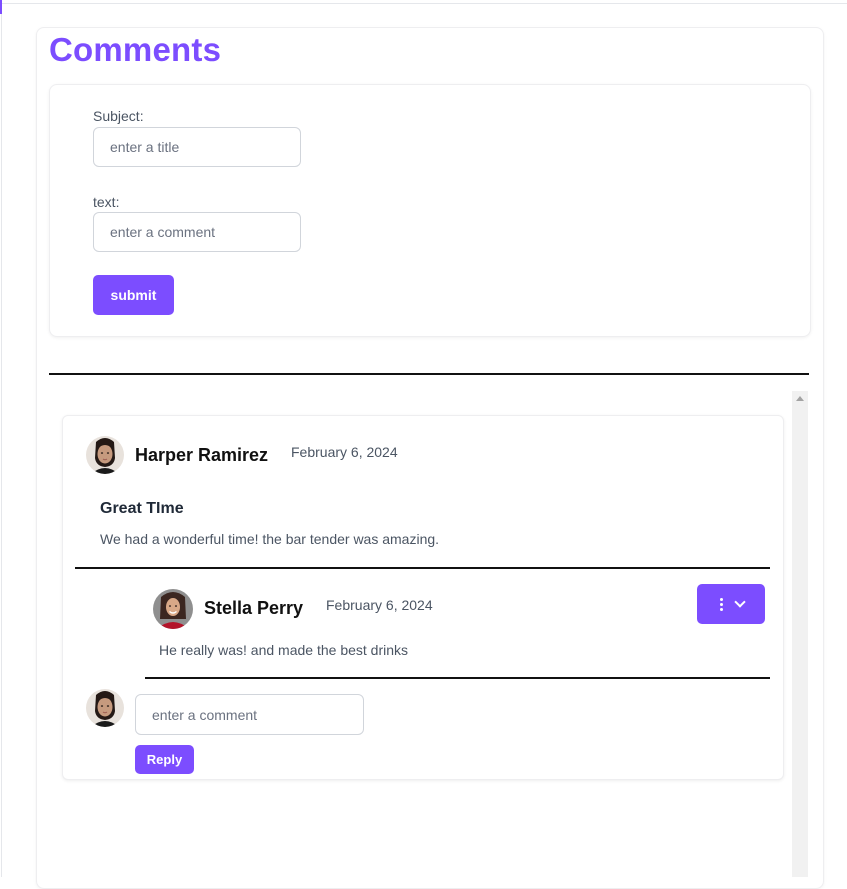  I want to click on reply-input, so click(249, 714).